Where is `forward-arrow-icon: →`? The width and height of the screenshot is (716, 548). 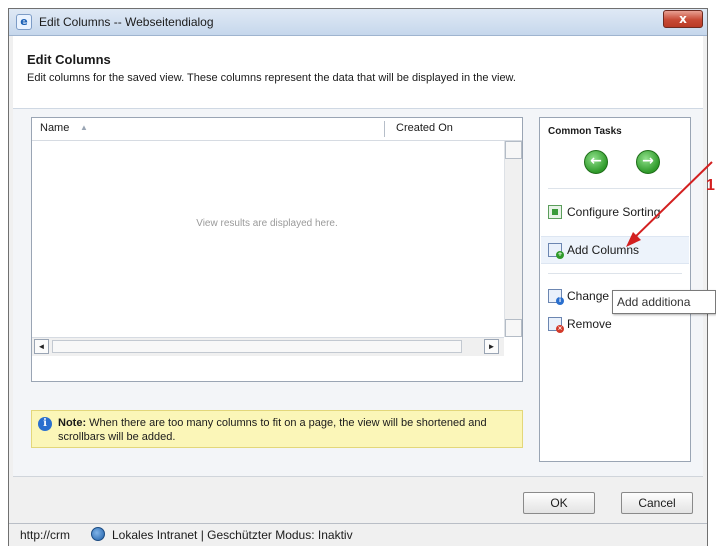
forward-arrow-icon: → is located at coordinates (648, 162).